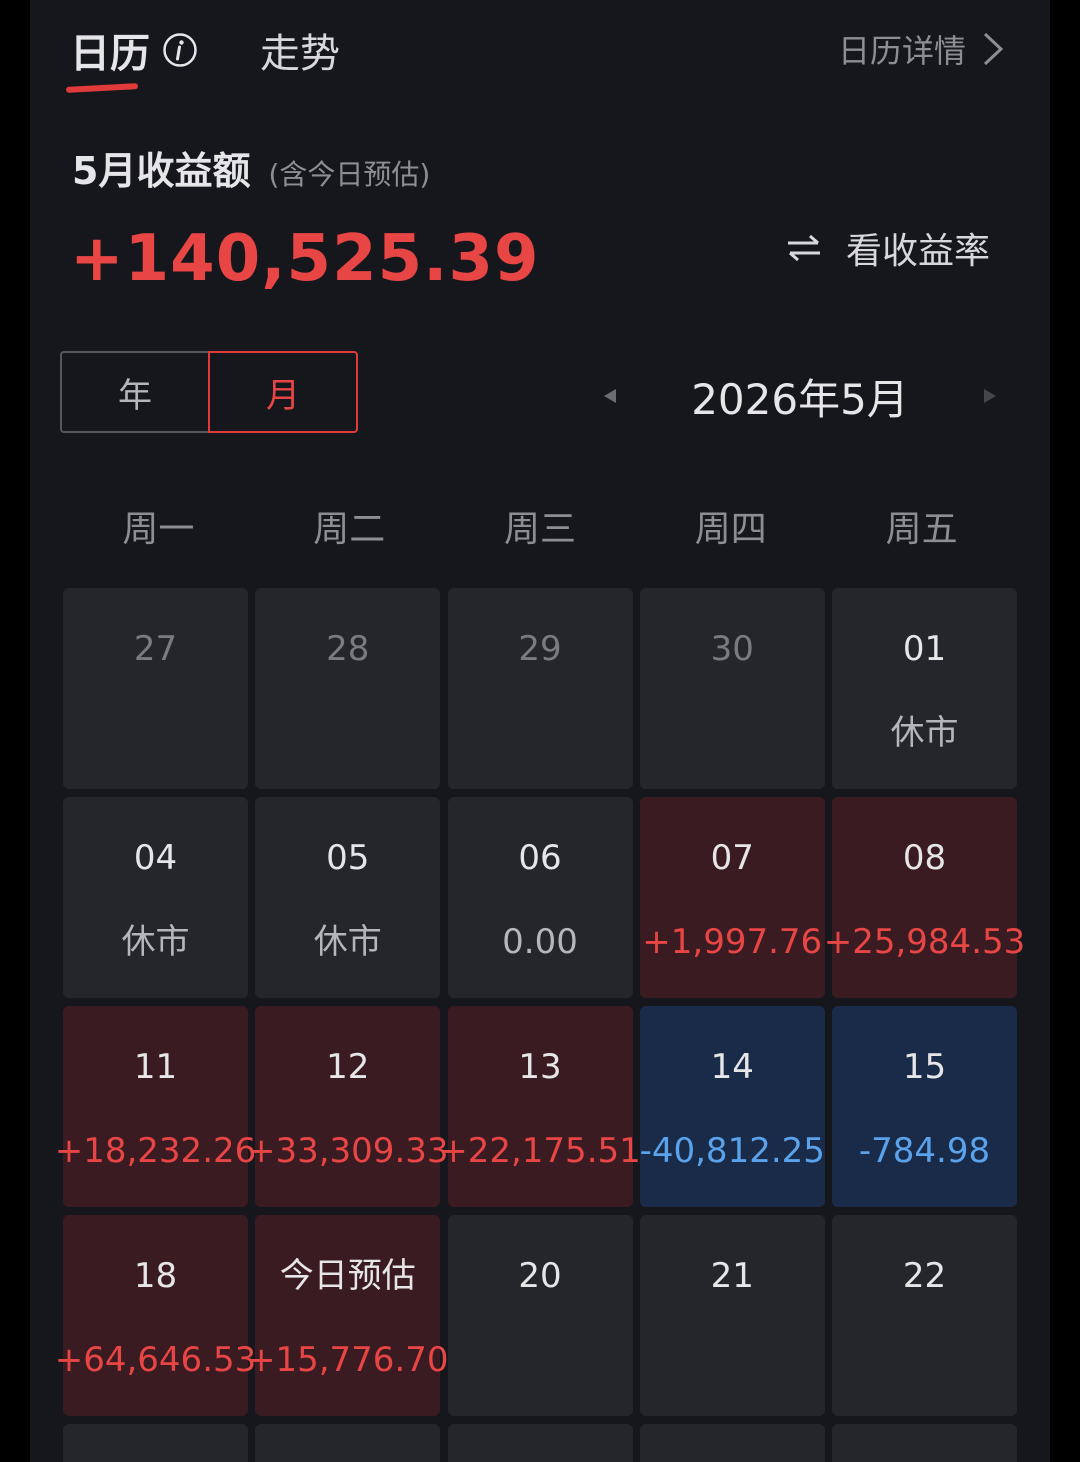  What do you see at coordinates (924, 1067) in the screenshot?
I see `day-number: 15` at bounding box center [924, 1067].